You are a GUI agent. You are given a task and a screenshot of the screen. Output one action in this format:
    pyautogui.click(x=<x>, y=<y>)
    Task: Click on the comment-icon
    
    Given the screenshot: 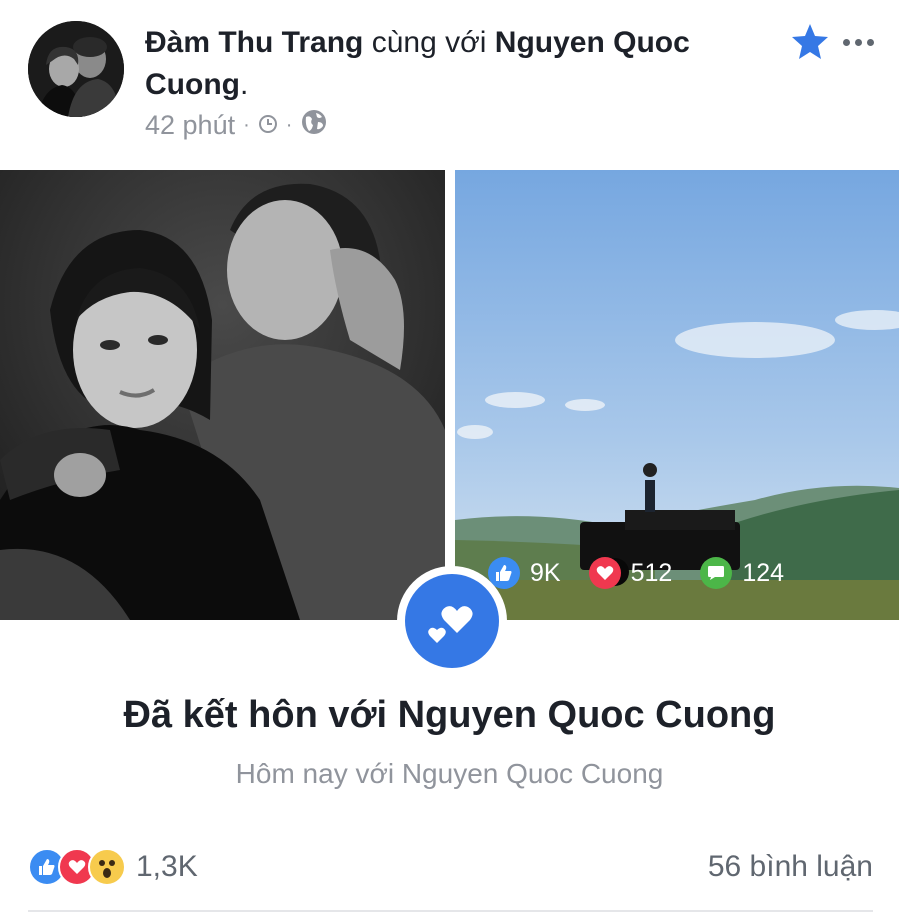 What is the action you would take?
    pyautogui.click(x=716, y=573)
    